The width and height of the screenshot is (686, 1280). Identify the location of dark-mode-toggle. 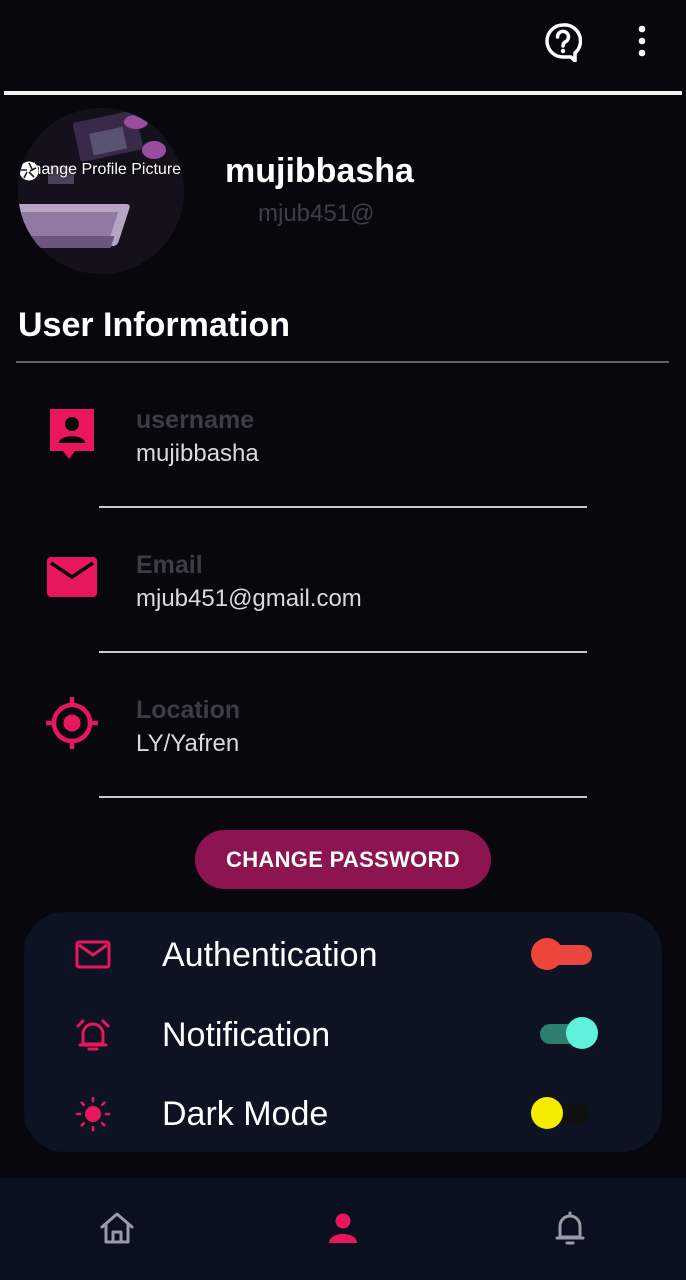
(564, 1113).